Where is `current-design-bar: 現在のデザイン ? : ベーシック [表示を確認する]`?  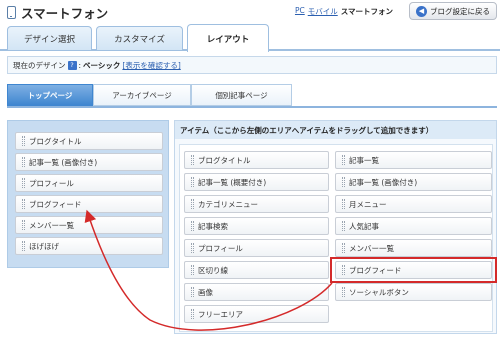 current-design-bar: 現在のデザイン ? : ベーシック [表示を確認する] is located at coordinates (252, 65).